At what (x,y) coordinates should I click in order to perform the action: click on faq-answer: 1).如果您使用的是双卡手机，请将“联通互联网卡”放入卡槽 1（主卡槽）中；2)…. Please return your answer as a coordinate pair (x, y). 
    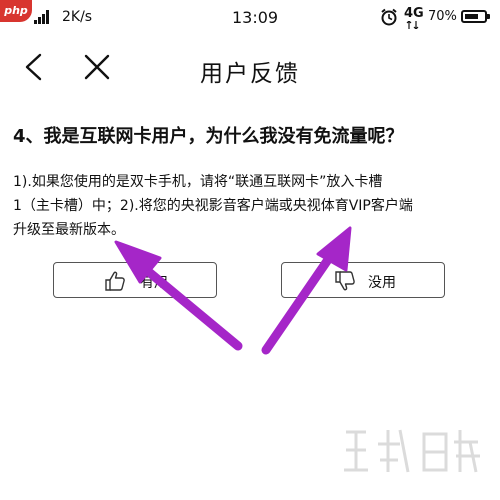
    Looking at the image, I should click on (248, 206).